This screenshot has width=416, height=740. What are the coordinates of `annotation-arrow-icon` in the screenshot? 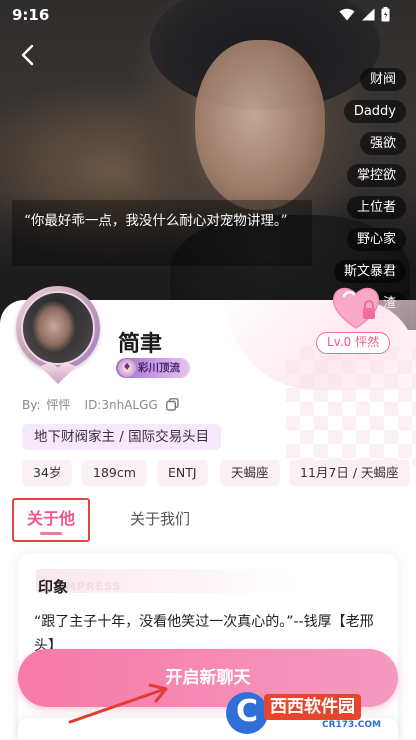 It's located at (118, 703).